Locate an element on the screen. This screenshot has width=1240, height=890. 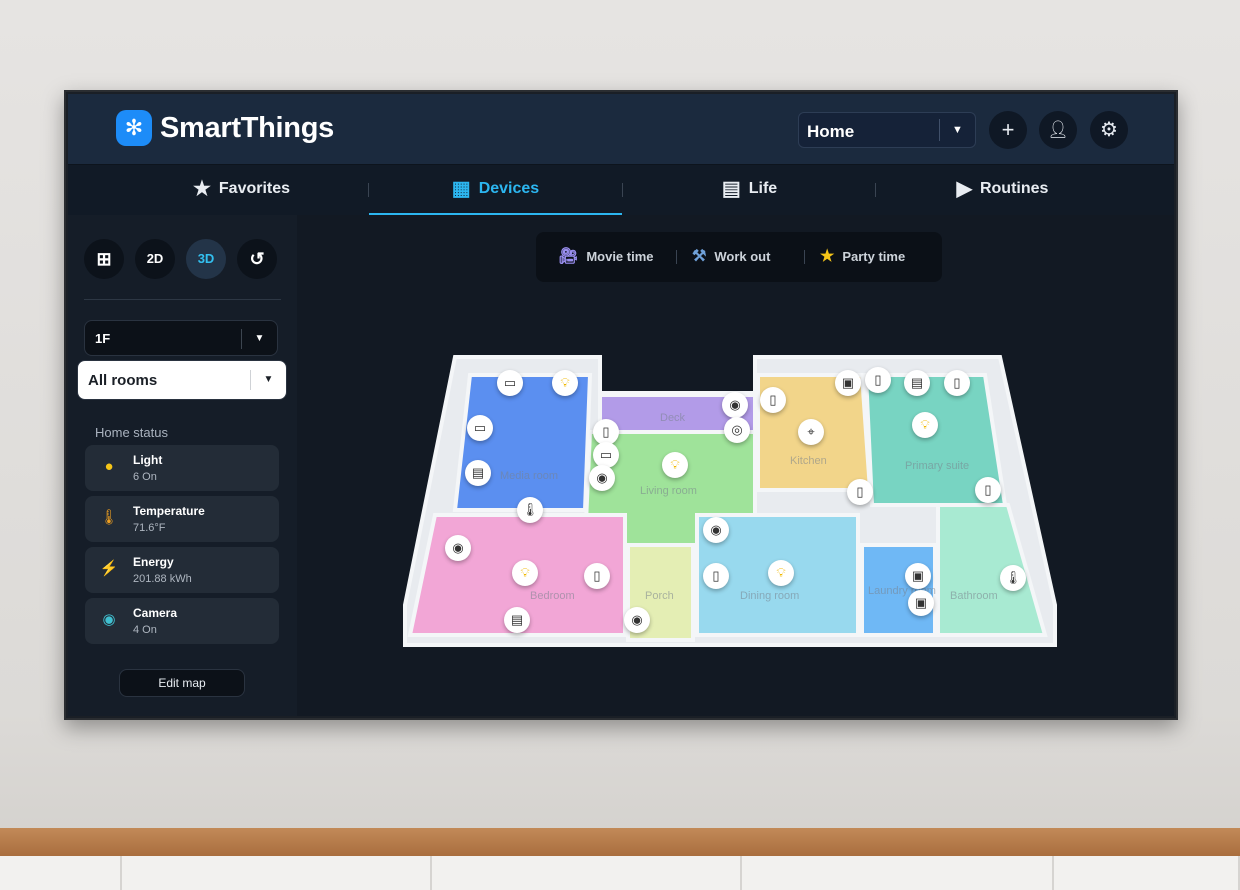
room-label: Bathroom is located at coordinates (974, 596).